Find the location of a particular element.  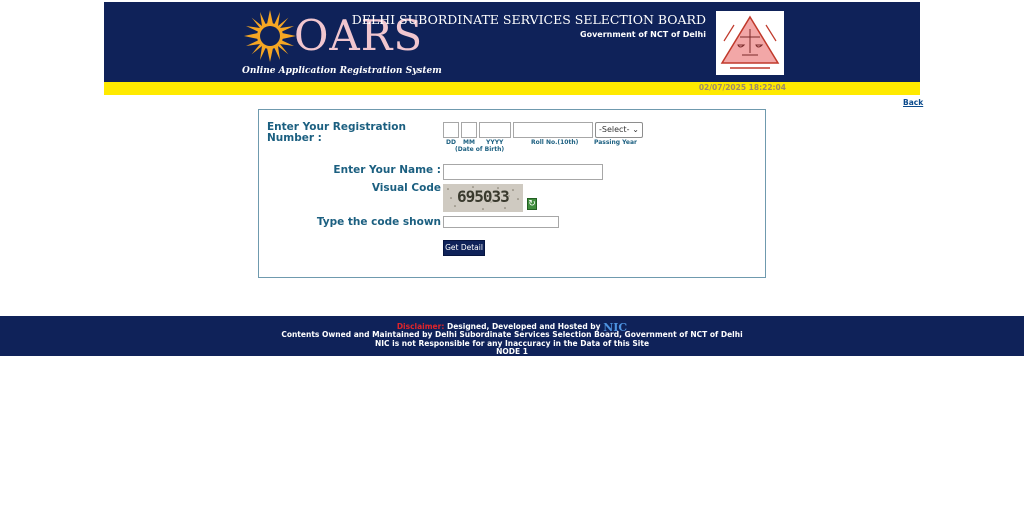

captcha-image: 695033 is located at coordinates (483, 198).